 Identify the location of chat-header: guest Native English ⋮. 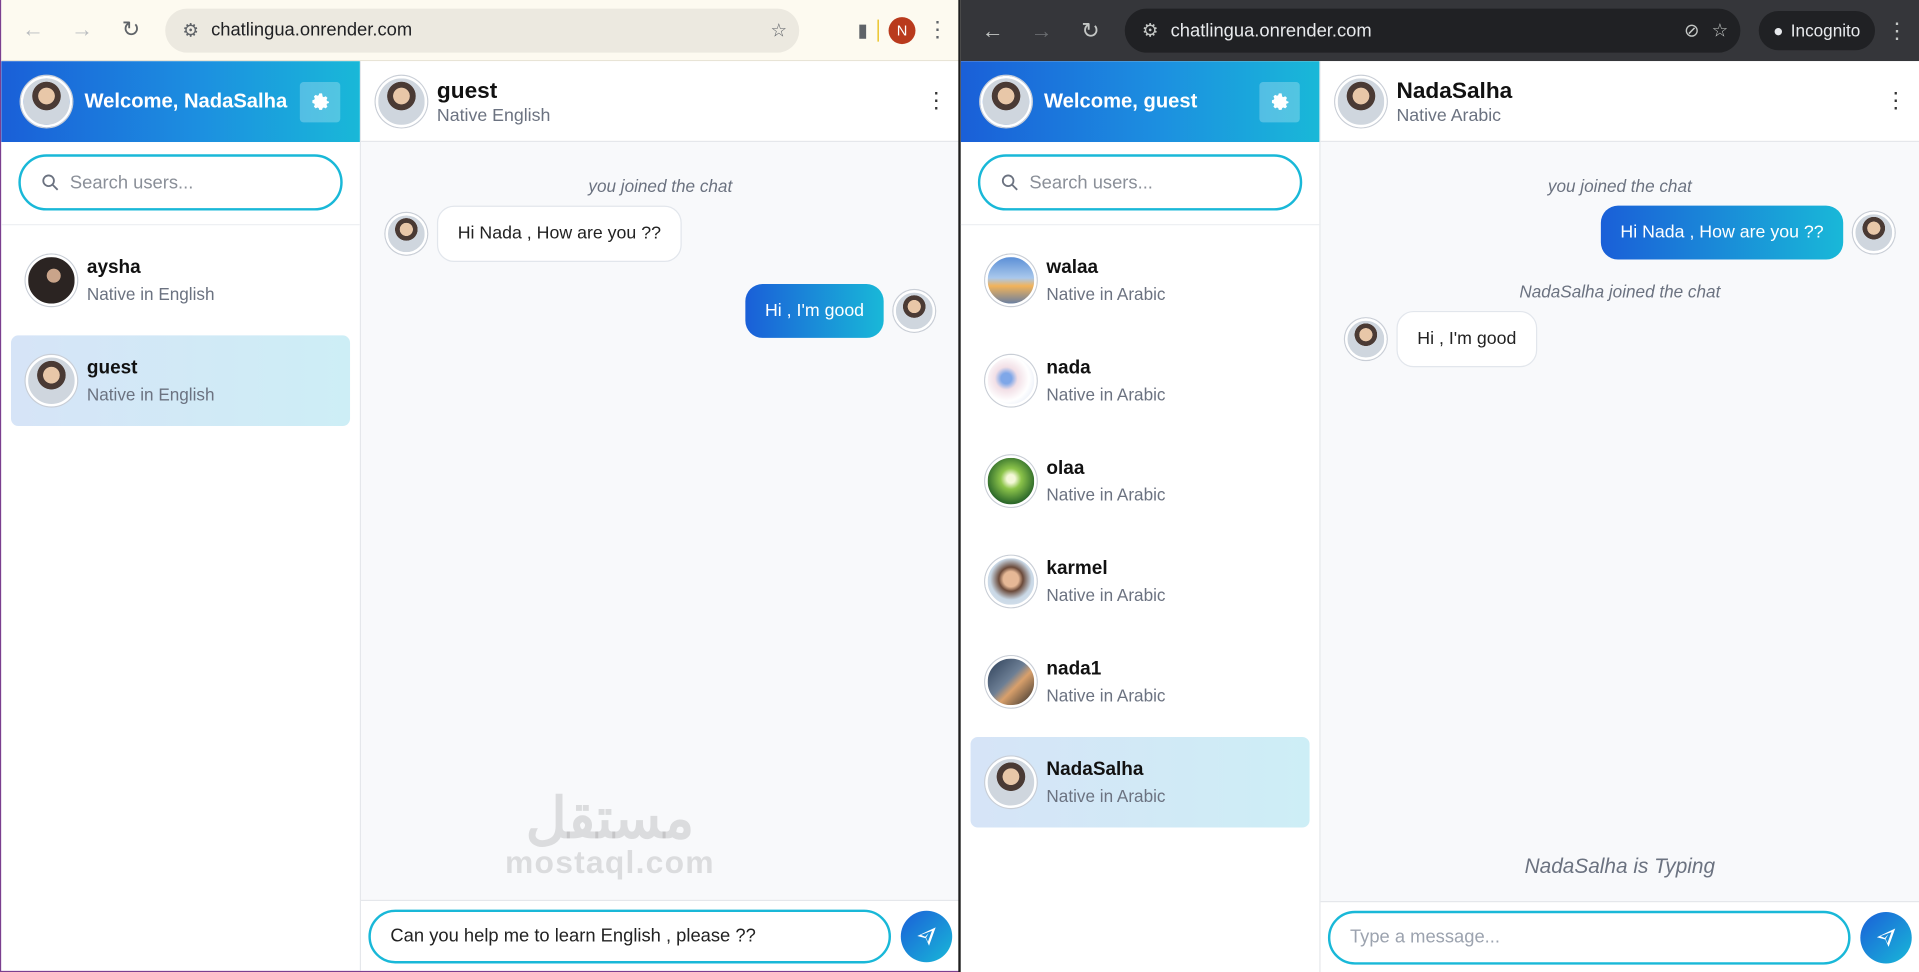
(660, 102).